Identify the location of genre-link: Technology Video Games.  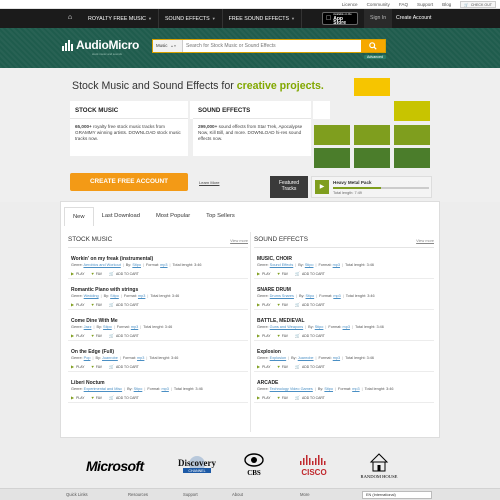
(291, 389).